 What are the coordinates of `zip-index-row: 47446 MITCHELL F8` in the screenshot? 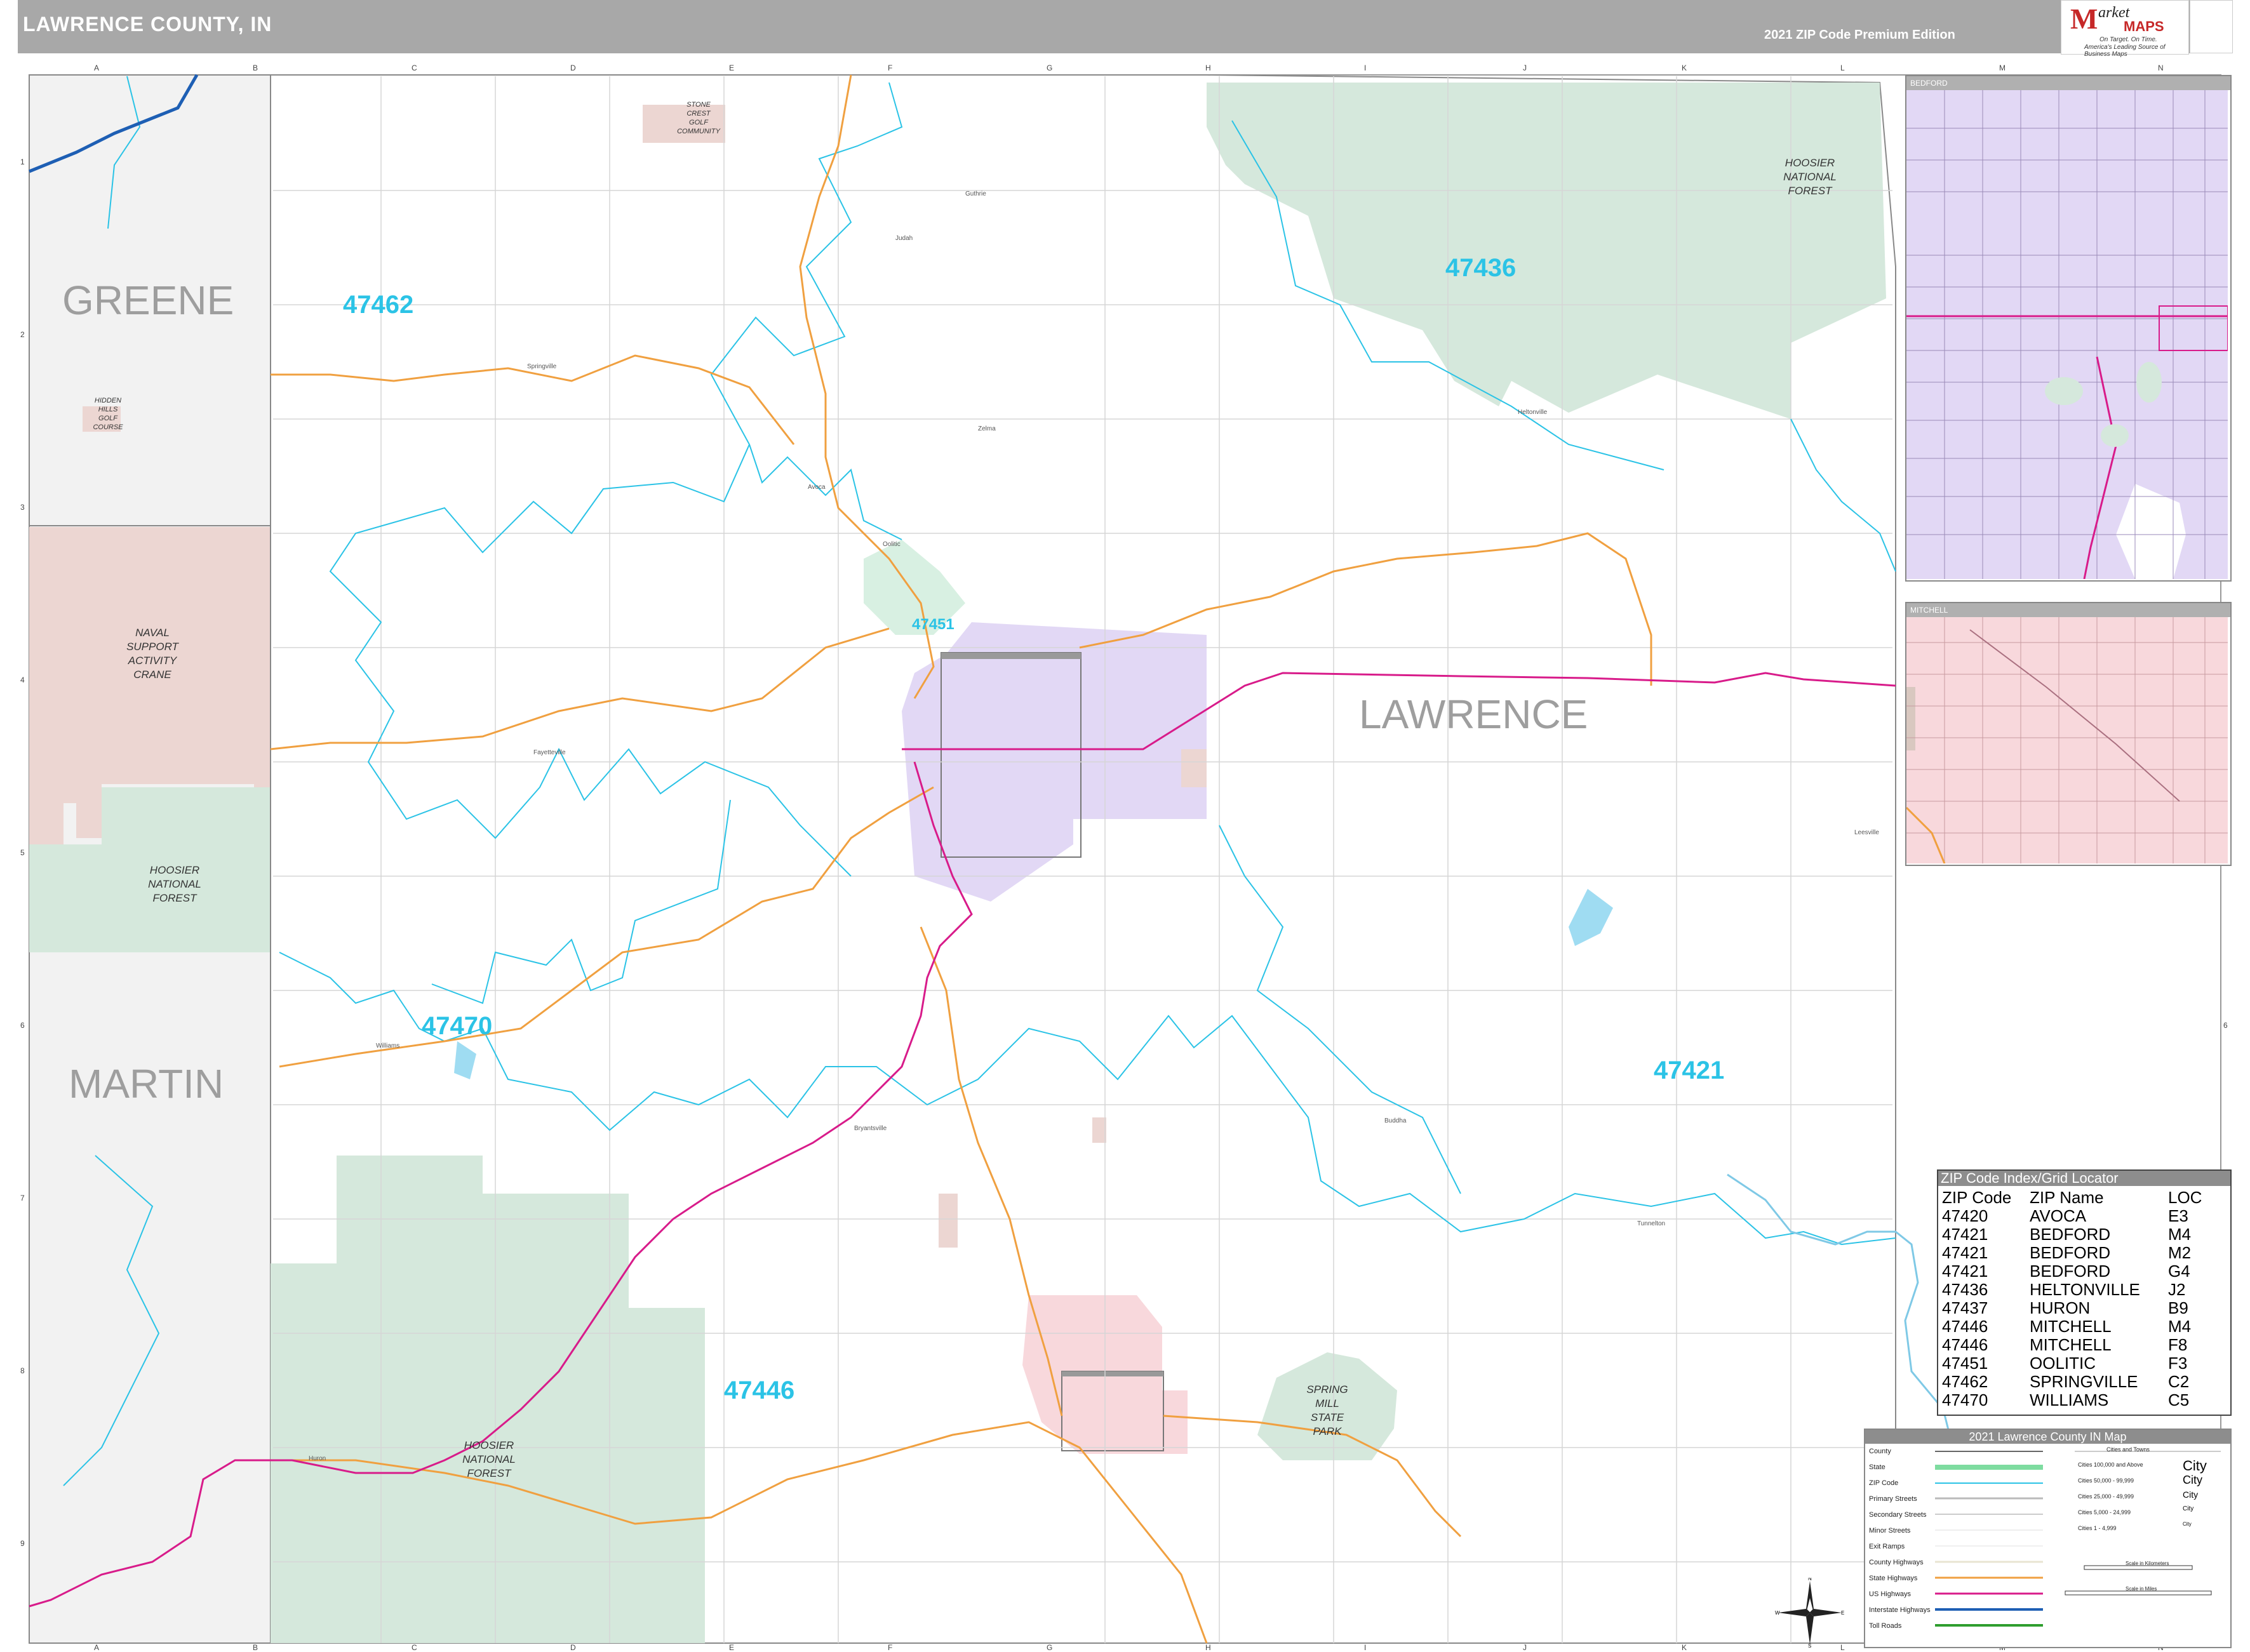 It's located at (2080, 1345).